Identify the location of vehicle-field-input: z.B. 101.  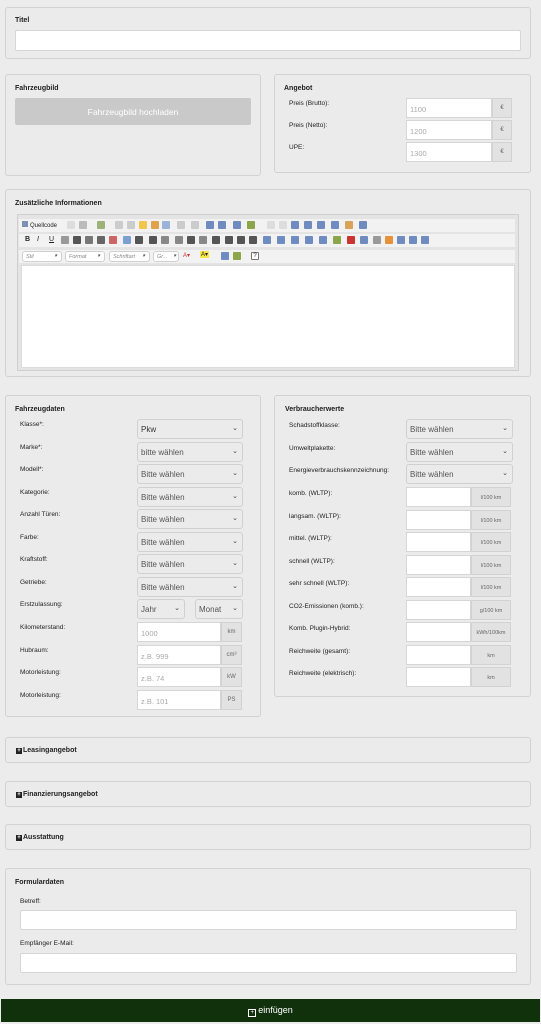
(179, 699).